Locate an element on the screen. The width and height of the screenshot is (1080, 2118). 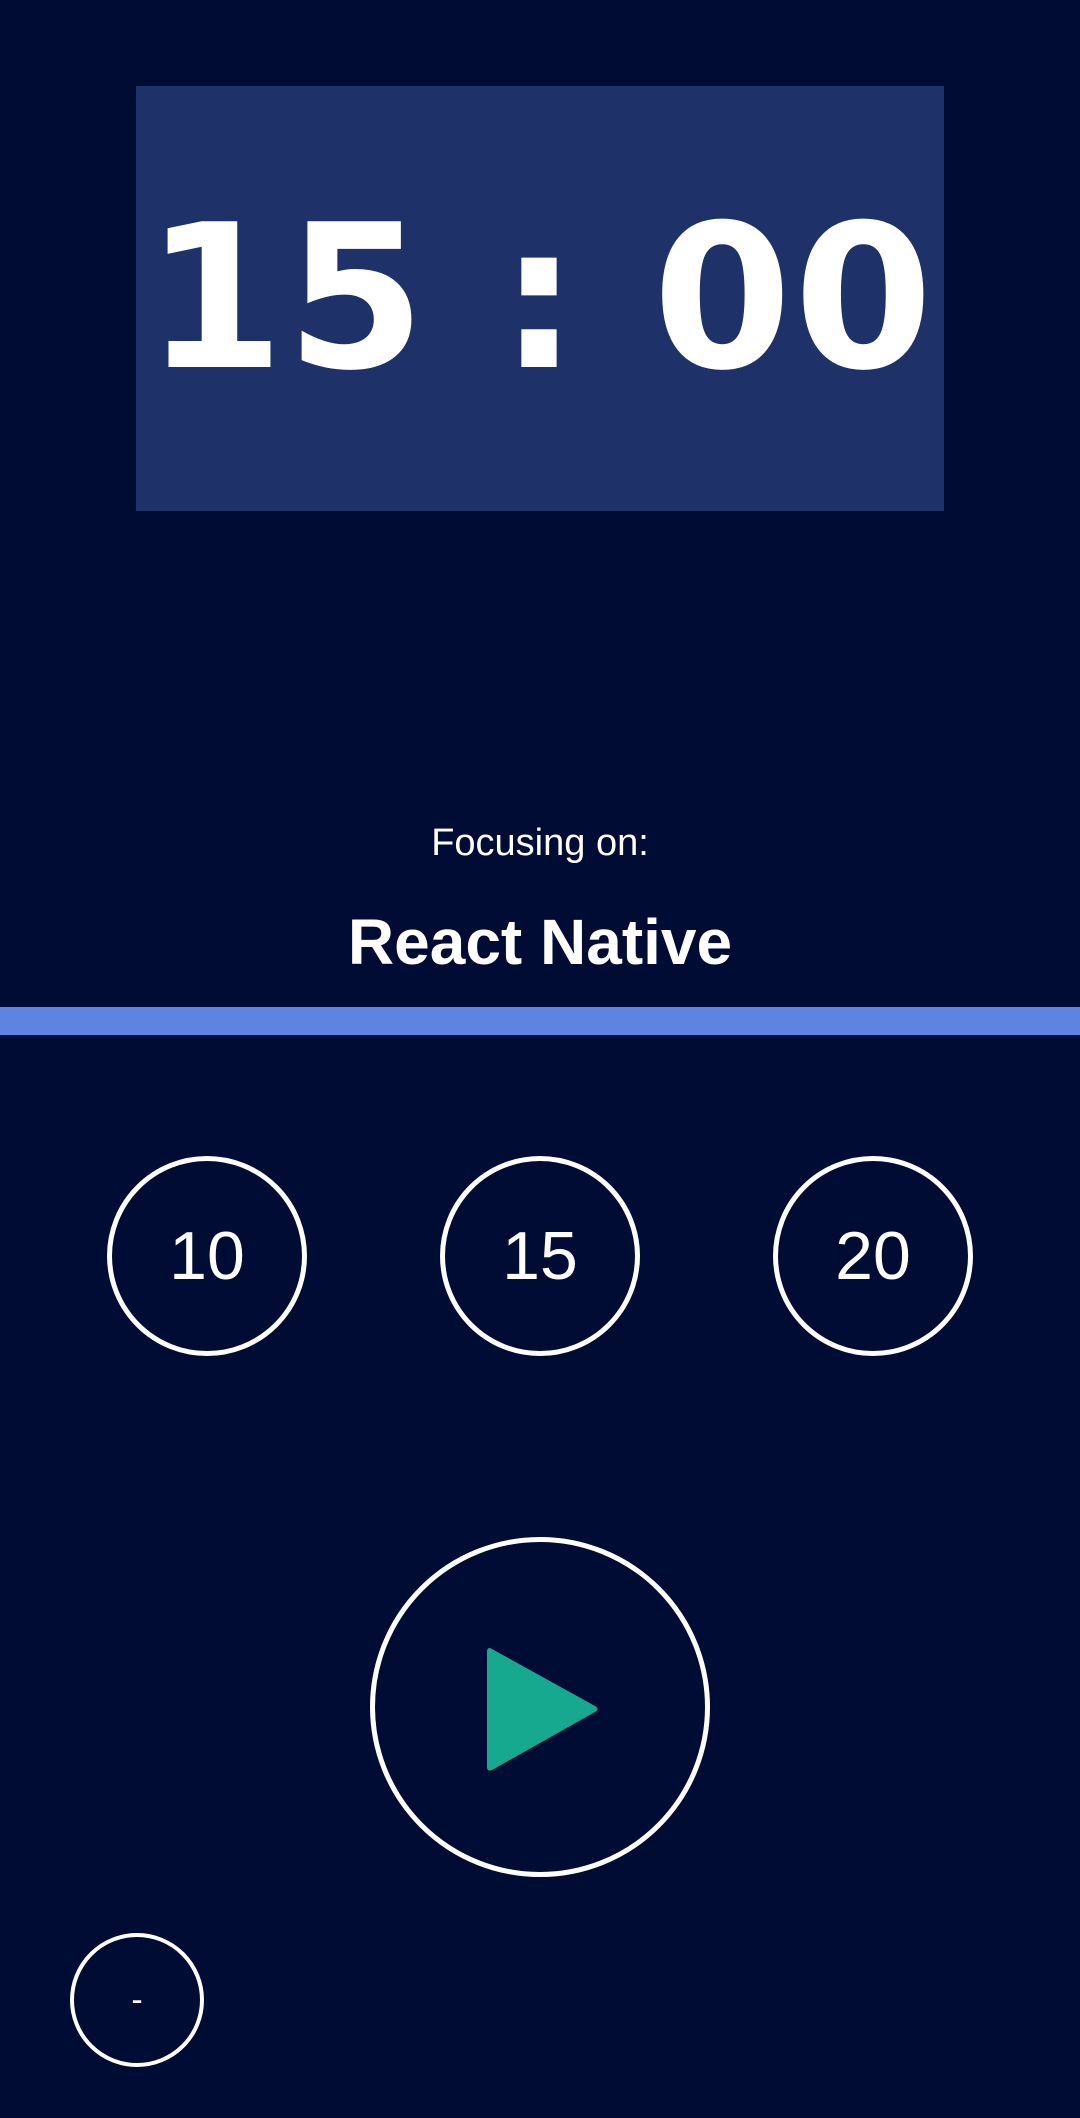
time-option-10-button: 10 is located at coordinates (207, 1256).